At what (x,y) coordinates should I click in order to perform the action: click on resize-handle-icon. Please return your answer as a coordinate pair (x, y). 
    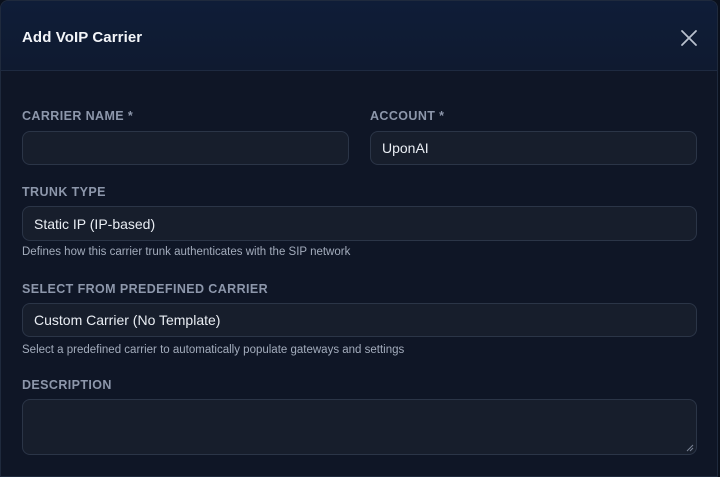
    Looking at the image, I should click on (690, 448).